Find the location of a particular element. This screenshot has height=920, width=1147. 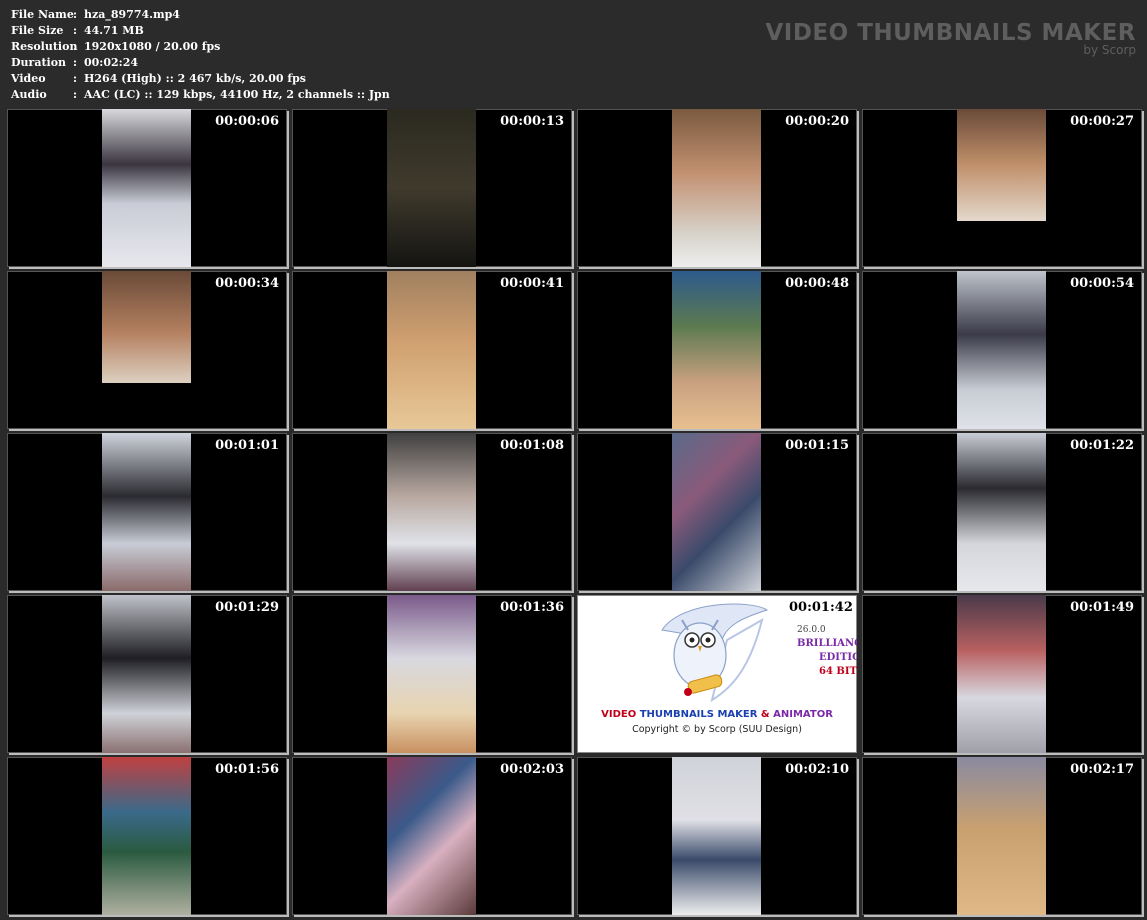

timestamp: 00:00:34 is located at coordinates (247, 283).